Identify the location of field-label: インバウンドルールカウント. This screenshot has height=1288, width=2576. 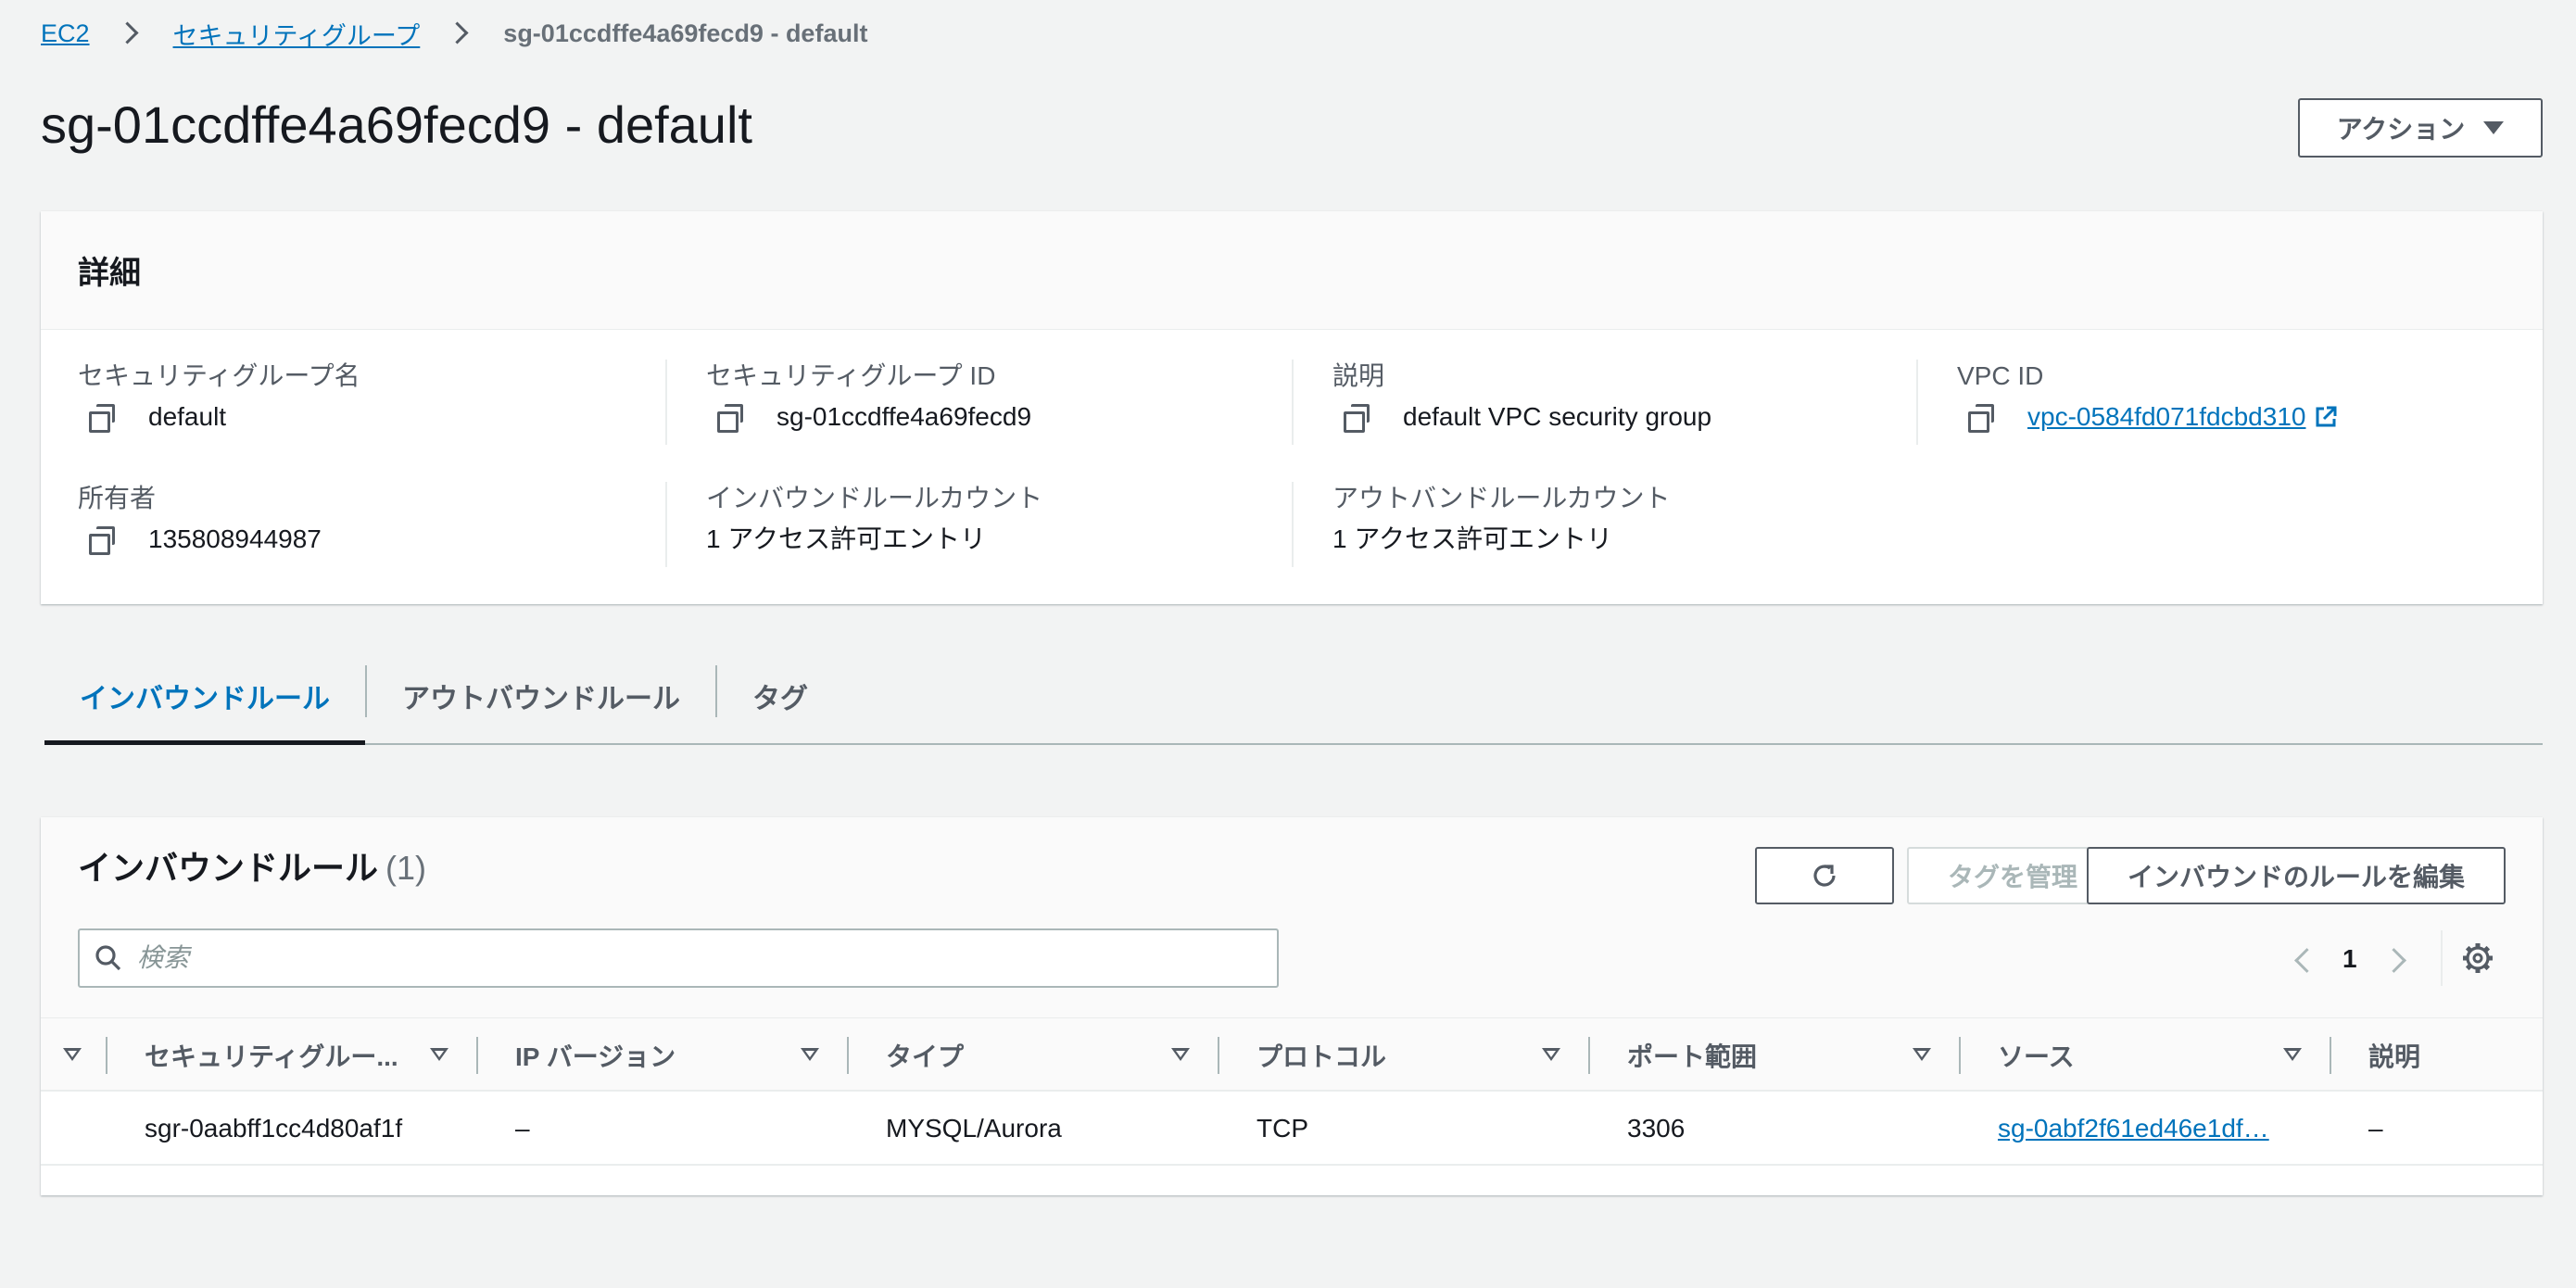
(874, 498).